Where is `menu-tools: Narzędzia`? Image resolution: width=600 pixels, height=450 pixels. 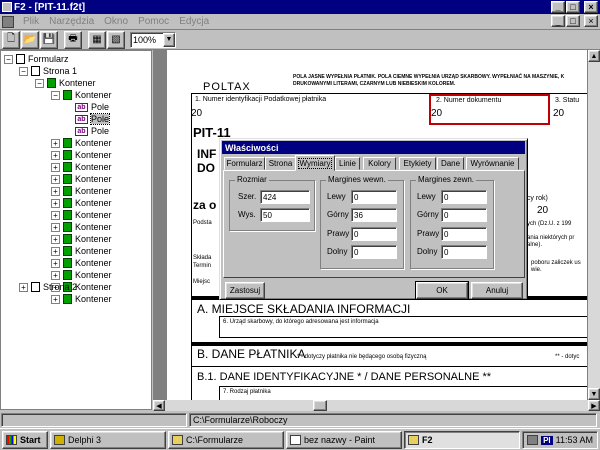 menu-tools: Narzędzia is located at coordinates (71, 21).